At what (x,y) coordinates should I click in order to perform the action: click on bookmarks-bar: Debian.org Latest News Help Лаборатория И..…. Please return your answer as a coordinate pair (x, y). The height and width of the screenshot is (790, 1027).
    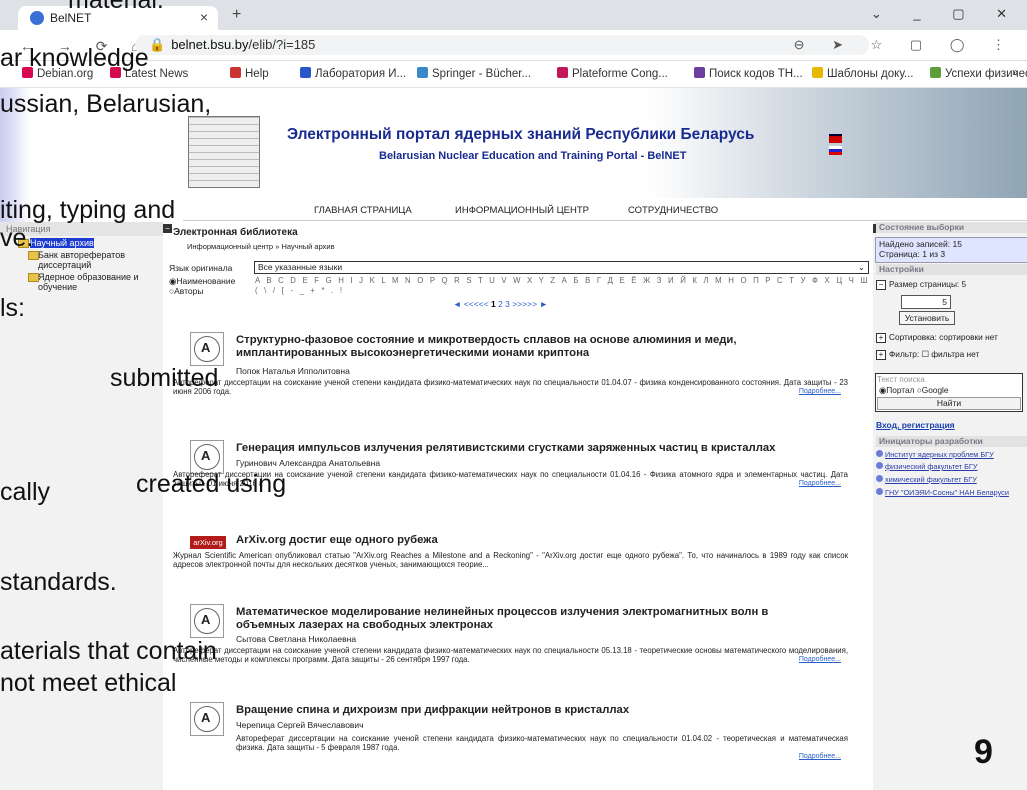
    Looking at the image, I should click on (513, 74).